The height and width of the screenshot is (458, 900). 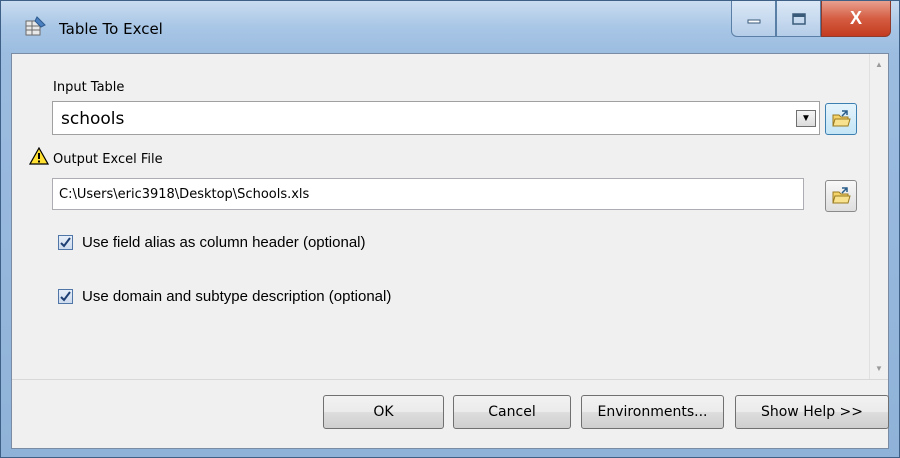 What do you see at coordinates (450, 27) in the screenshot?
I see `title-bar: Table To Excel X` at bounding box center [450, 27].